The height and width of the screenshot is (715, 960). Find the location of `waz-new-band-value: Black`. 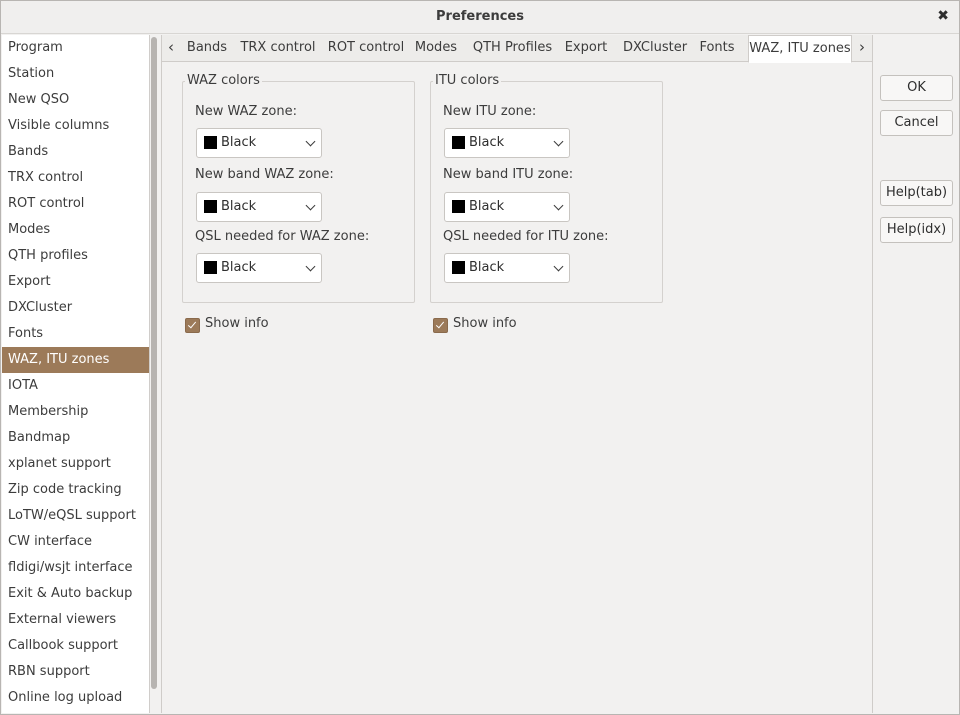

waz-new-band-value: Black is located at coordinates (239, 206).